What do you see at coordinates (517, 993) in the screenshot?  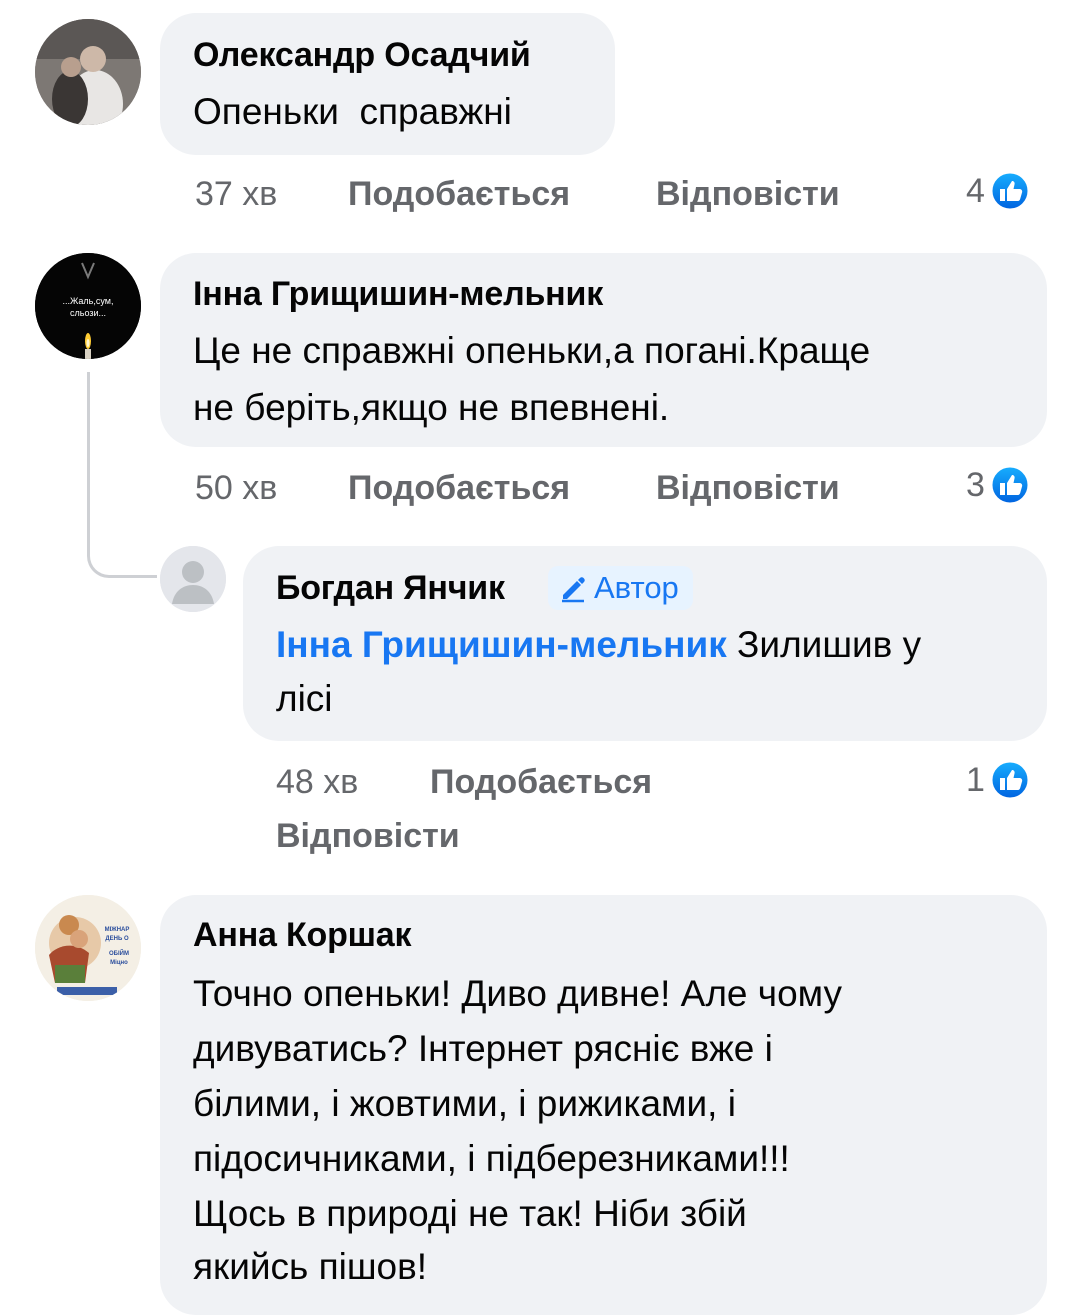 I see `comment-text-line: Точно опеньки! Диво дивне! Але чому` at bounding box center [517, 993].